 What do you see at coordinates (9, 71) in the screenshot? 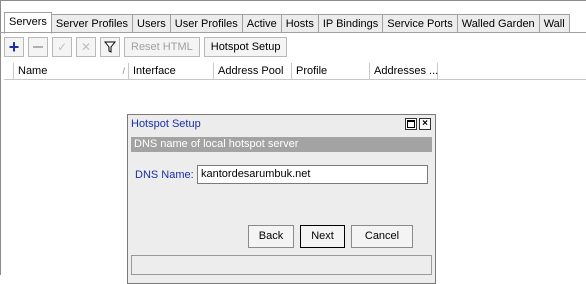
I see `column-flag` at bounding box center [9, 71].